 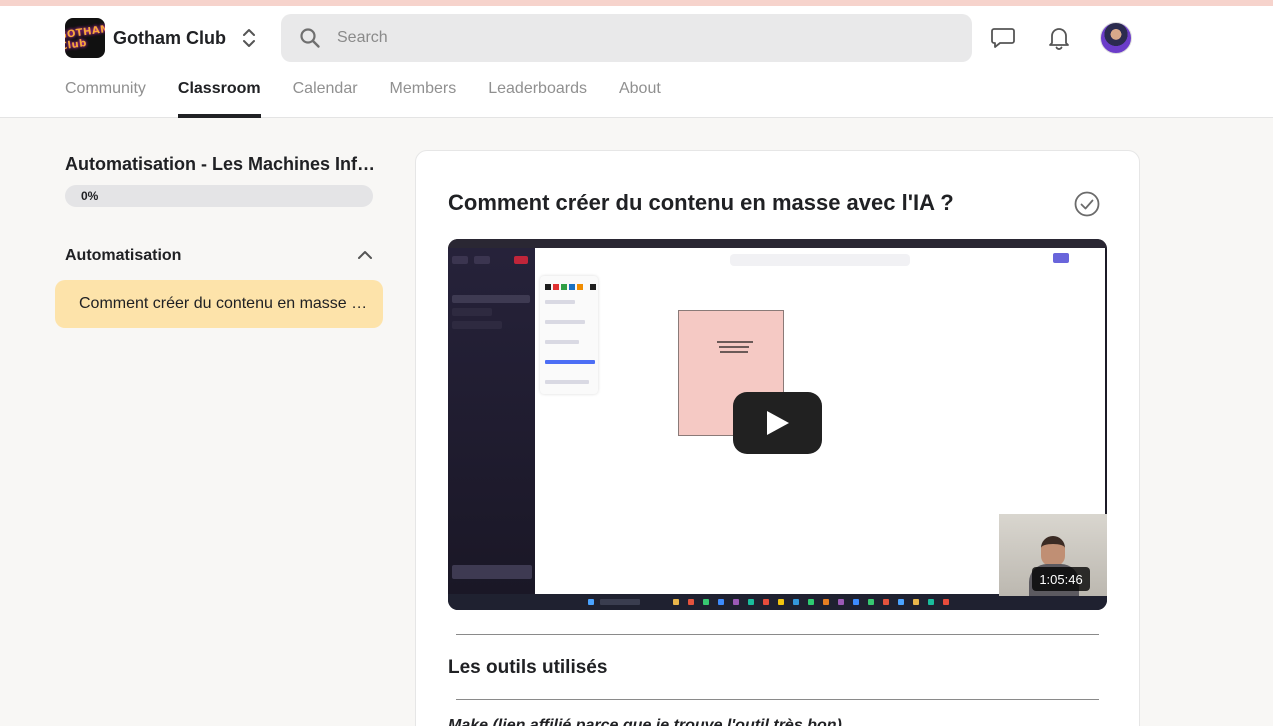 I want to click on play-icon, so click(x=777, y=423).